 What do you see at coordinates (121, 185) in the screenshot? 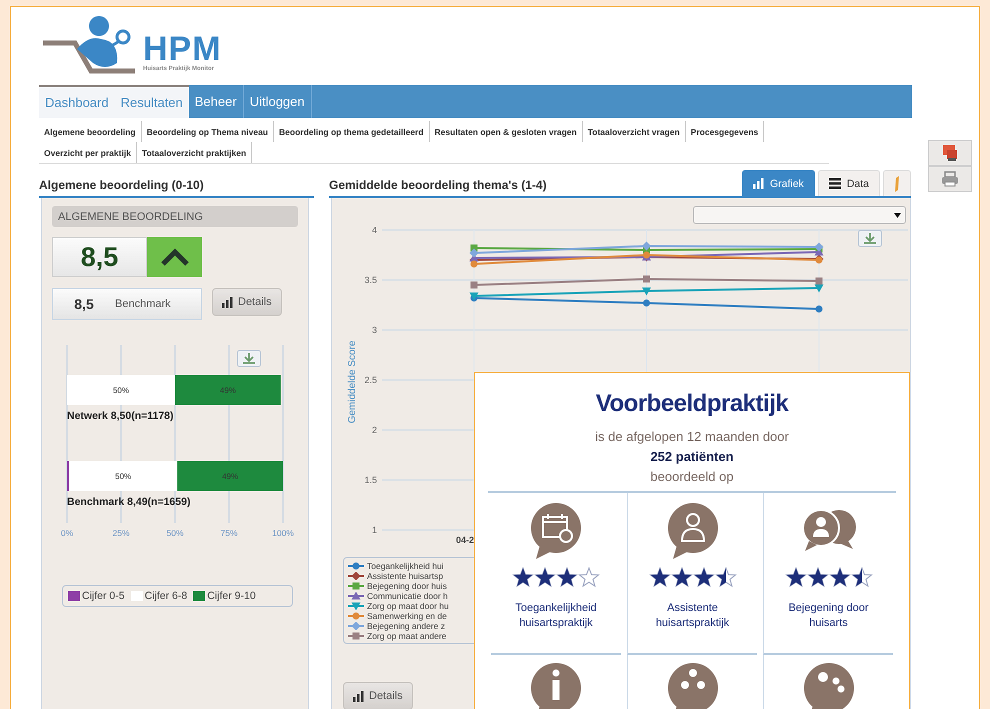
I see `panel-title: Algemene beoordeling (0-10)` at bounding box center [121, 185].